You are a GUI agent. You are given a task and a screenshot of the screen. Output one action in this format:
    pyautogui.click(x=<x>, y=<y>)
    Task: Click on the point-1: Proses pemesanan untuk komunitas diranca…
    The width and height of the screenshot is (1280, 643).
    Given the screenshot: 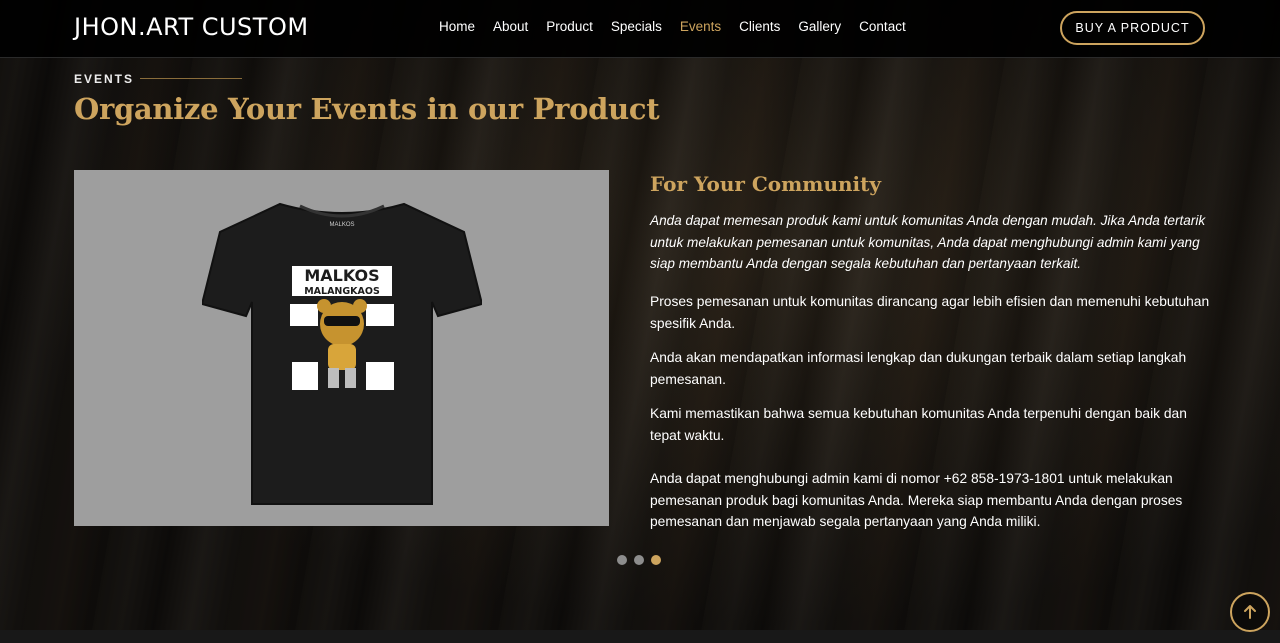 What is the action you would take?
    pyautogui.click(x=930, y=312)
    